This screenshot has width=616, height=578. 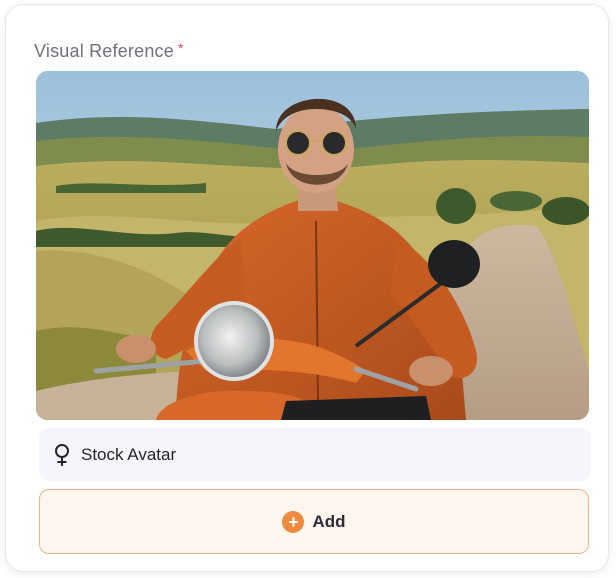 What do you see at coordinates (180, 48) in the screenshot?
I see `required-asterisk: *` at bounding box center [180, 48].